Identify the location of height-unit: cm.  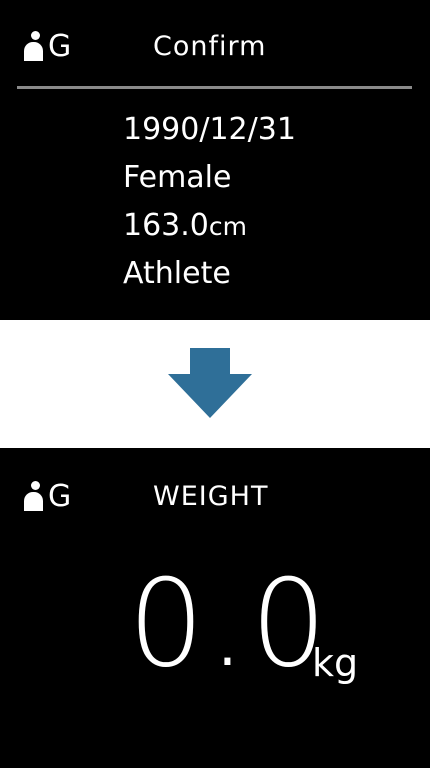
(227, 226).